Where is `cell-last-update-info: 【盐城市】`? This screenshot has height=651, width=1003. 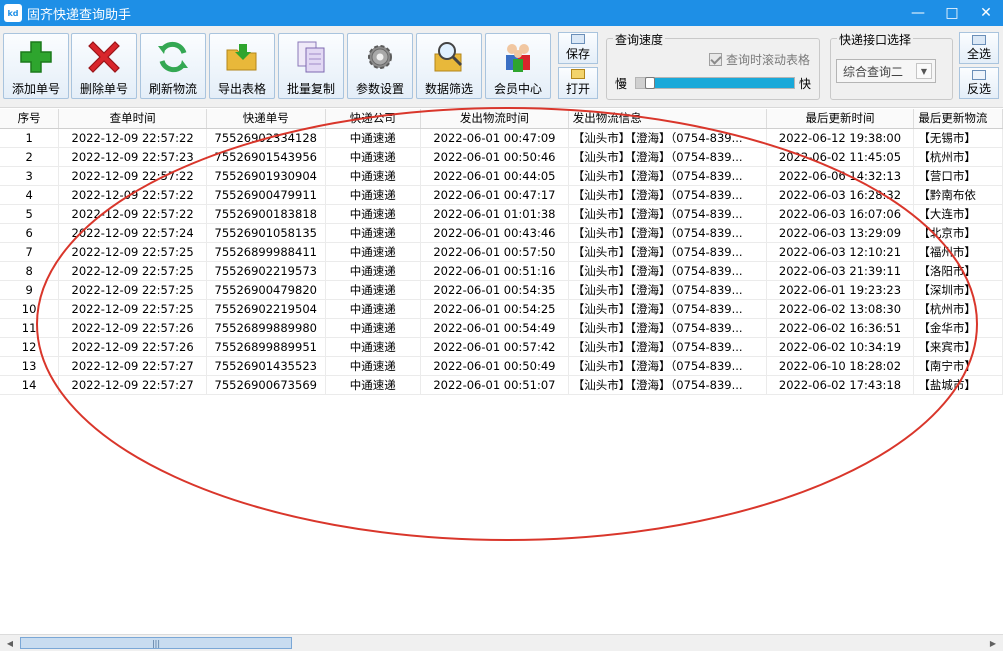 cell-last-update-info: 【盐城市】 is located at coordinates (958, 385).